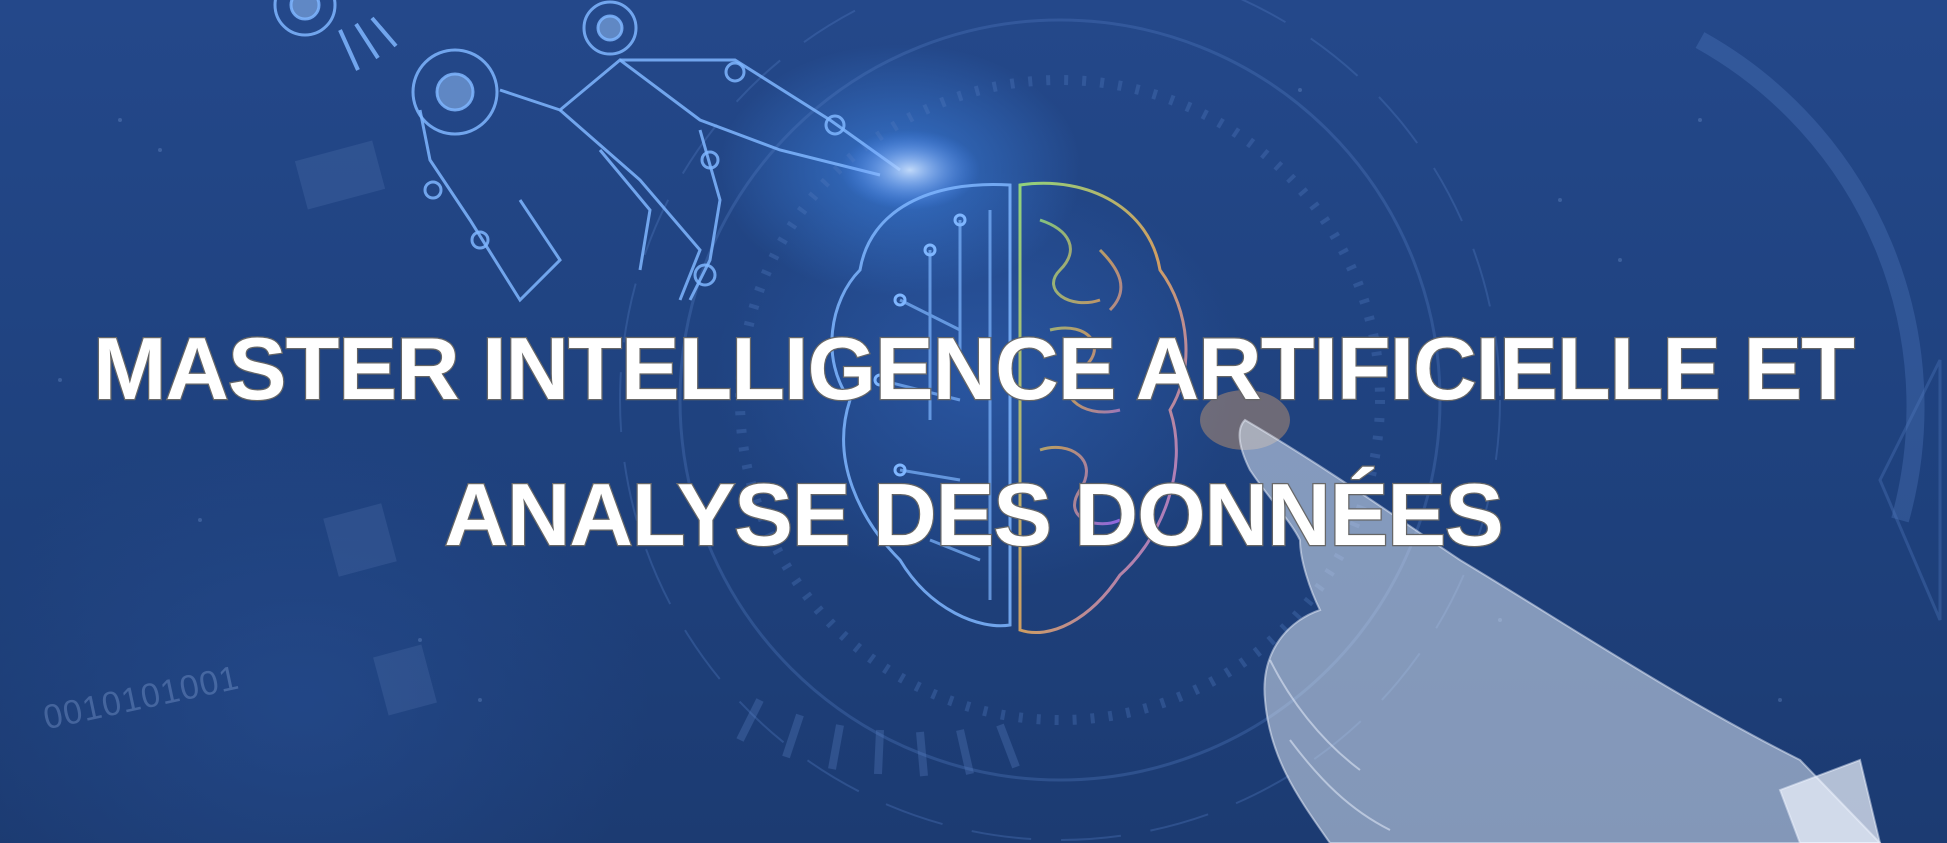 The image size is (1947, 843). Describe the element at coordinates (878, 737) in the screenshot. I see `hud-ticks` at that location.